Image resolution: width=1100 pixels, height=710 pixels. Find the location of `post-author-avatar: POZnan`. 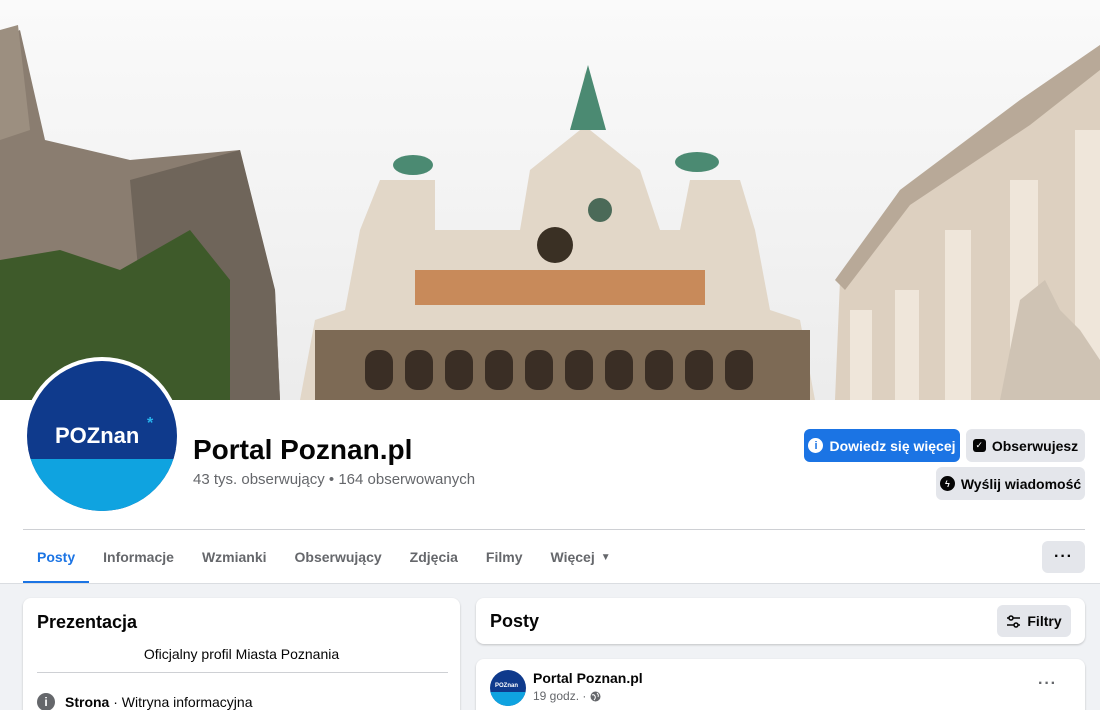

post-author-avatar: POZnan is located at coordinates (508, 688).